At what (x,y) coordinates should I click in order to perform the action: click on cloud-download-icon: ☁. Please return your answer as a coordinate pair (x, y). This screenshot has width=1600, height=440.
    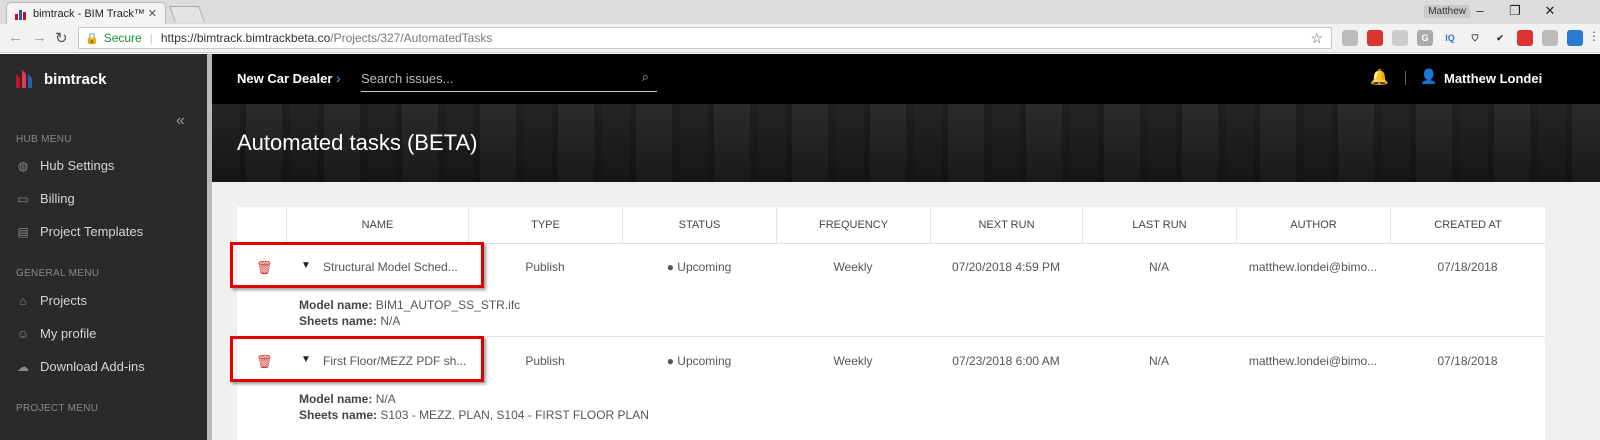
    Looking at the image, I should click on (23, 366).